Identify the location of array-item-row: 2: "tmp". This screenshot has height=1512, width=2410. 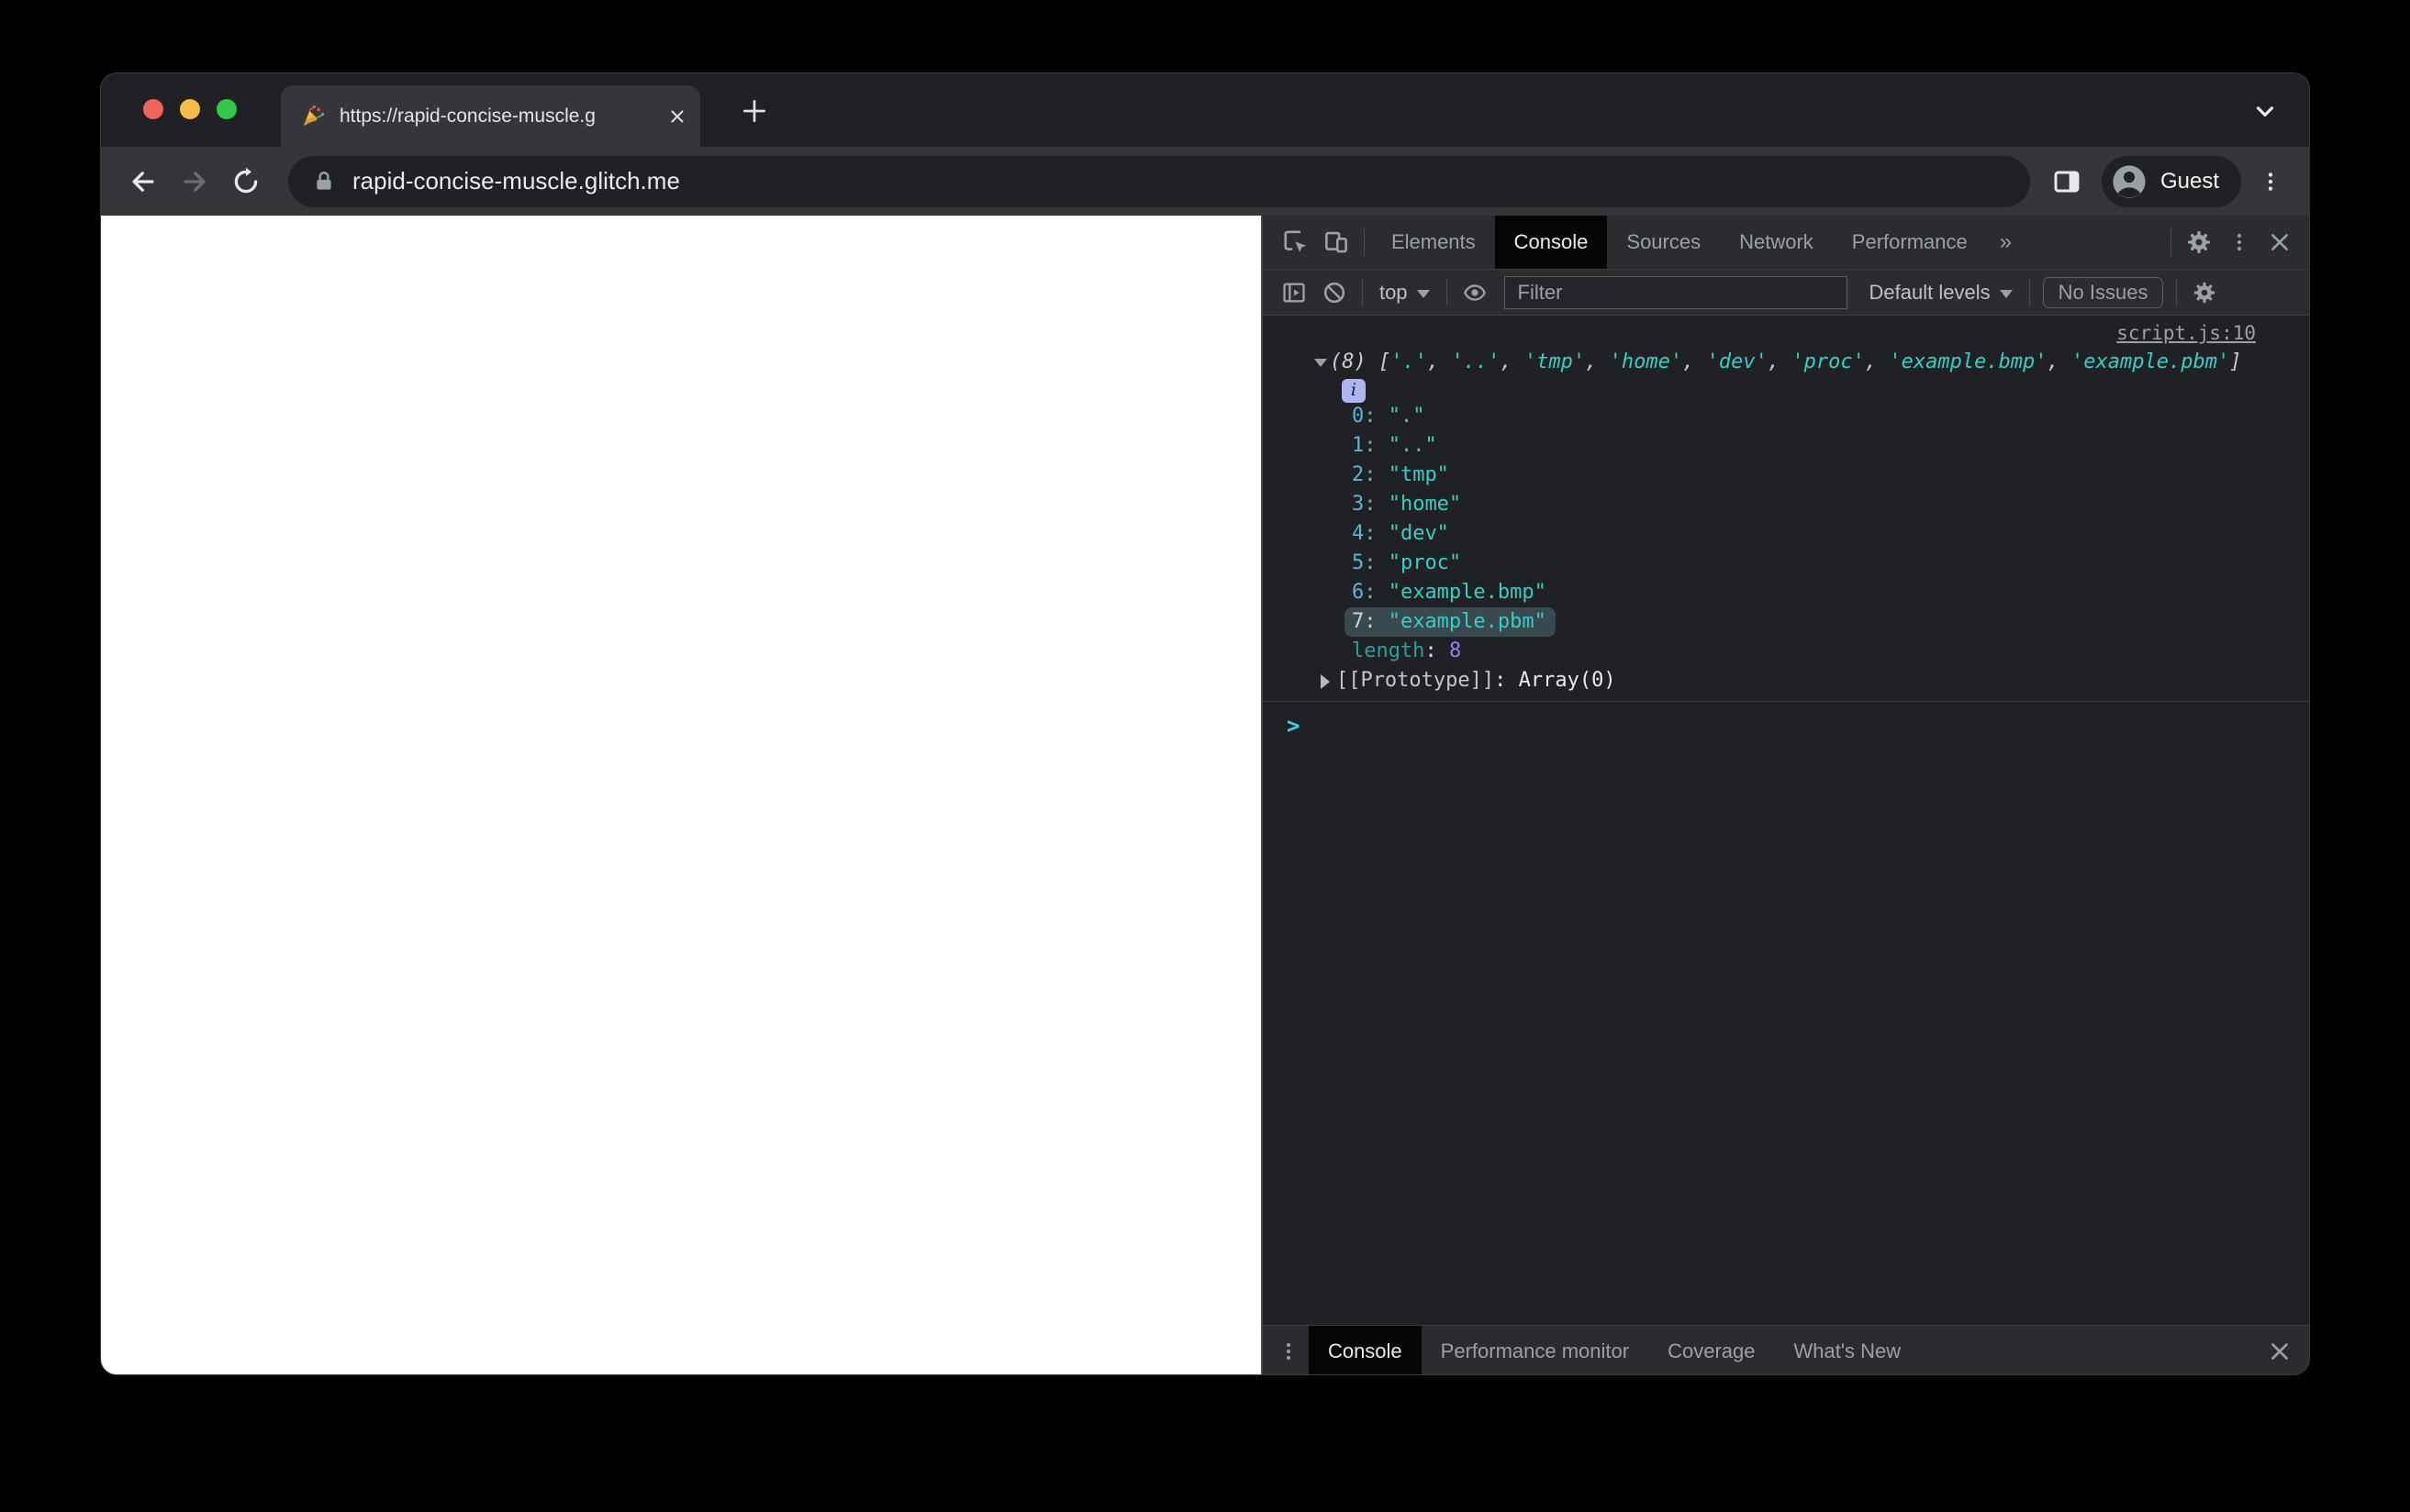
(1400, 474).